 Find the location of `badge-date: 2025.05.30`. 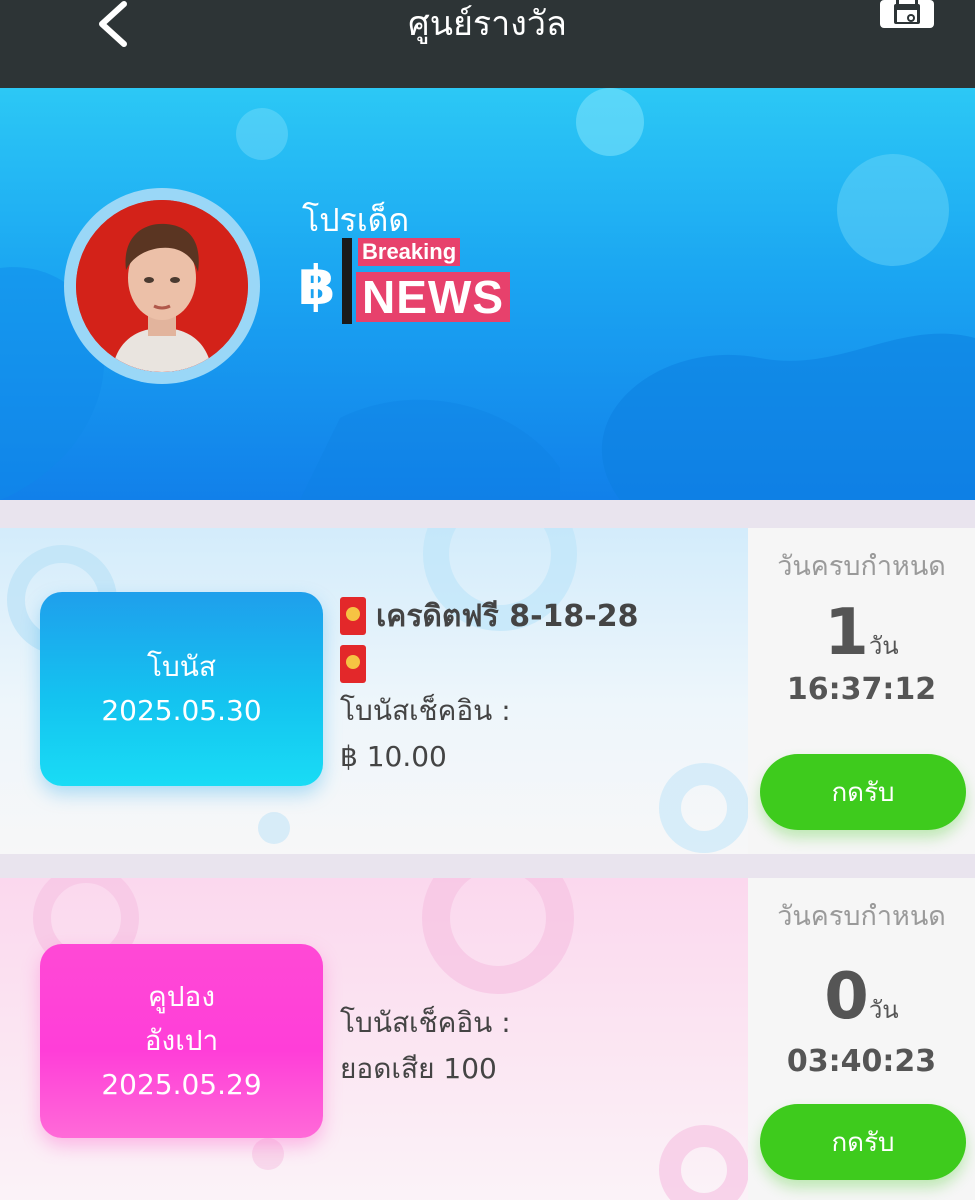

badge-date: 2025.05.30 is located at coordinates (181, 710).